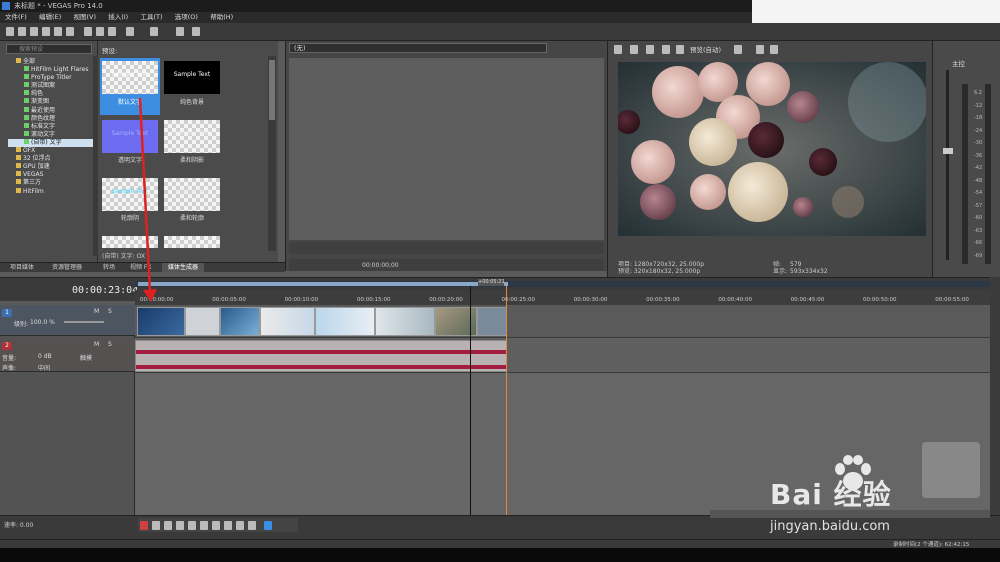  I want to click on menu-view: 视图(V), so click(84, 17).